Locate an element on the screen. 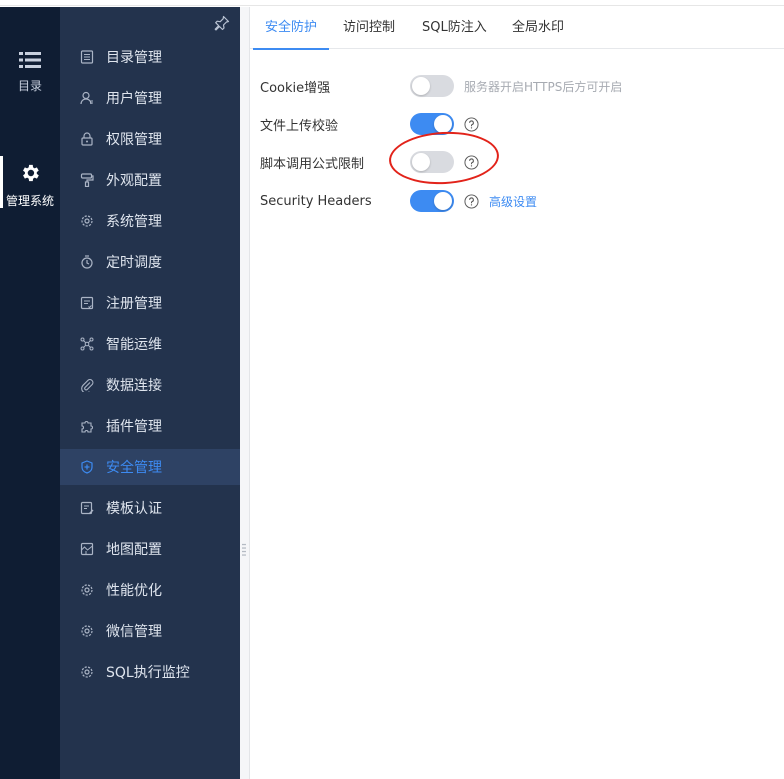 This screenshot has height=779, width=784. menu-item-label: 系统管理 is located at coordinates (134, 222).